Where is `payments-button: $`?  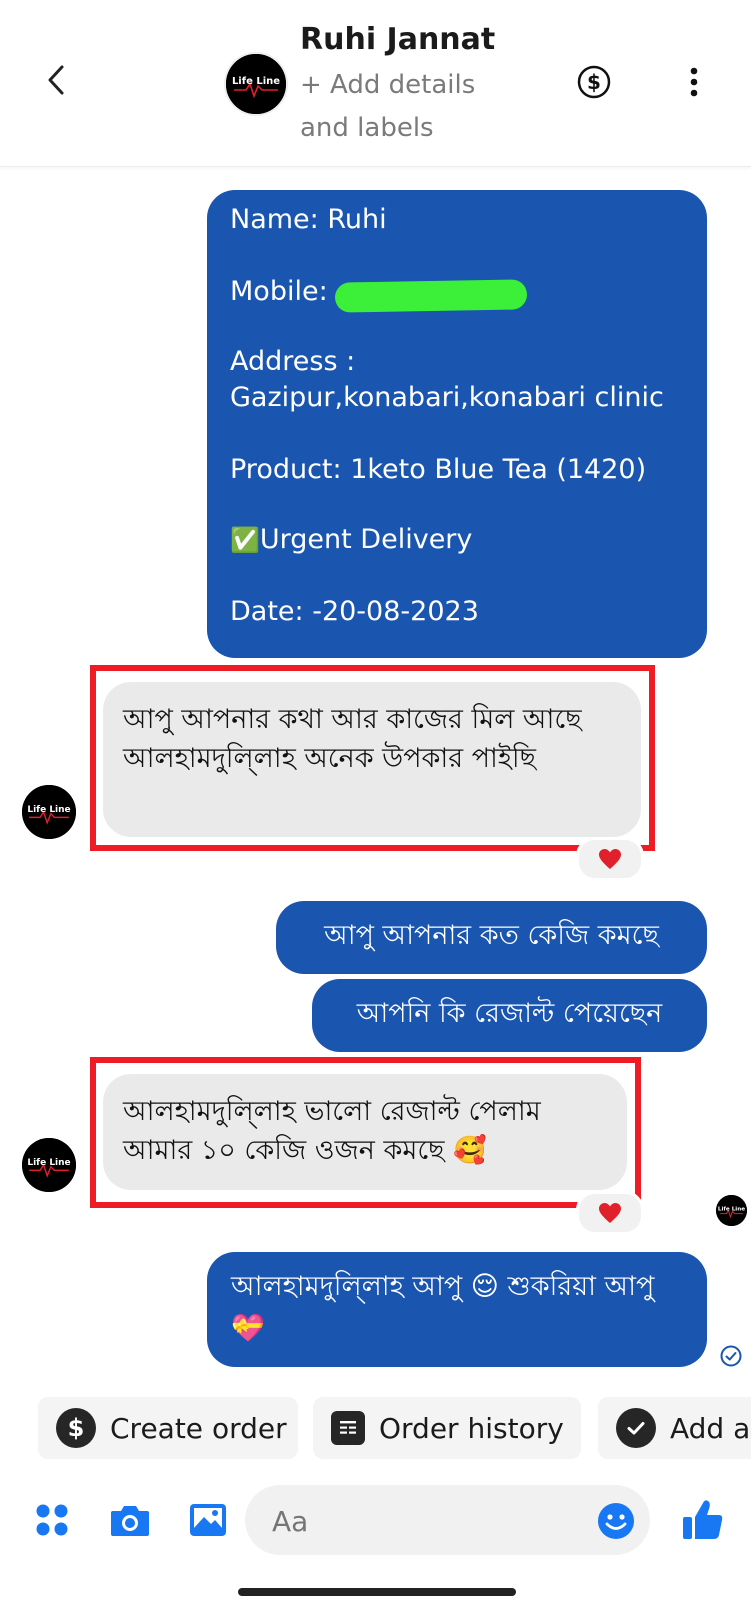 payments-button: $ is located at coordinates (594, 82).